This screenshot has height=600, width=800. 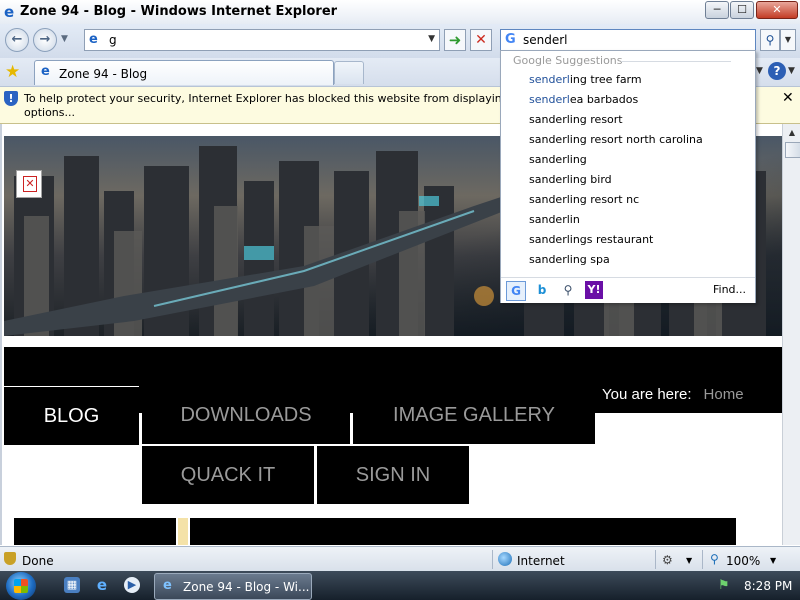 What do you see at coordinates (505, 559) in the screenshot?
I see `internet-zone-globe-icon` at bounding box center [505, 559].